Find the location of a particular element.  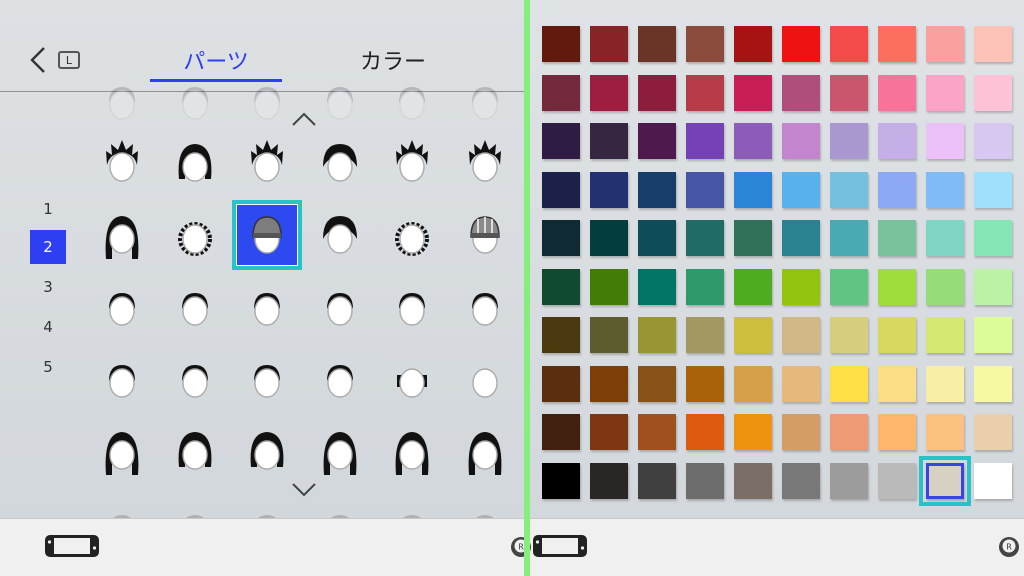

hair-buzz-9-option is located at coordinates (267, 379).